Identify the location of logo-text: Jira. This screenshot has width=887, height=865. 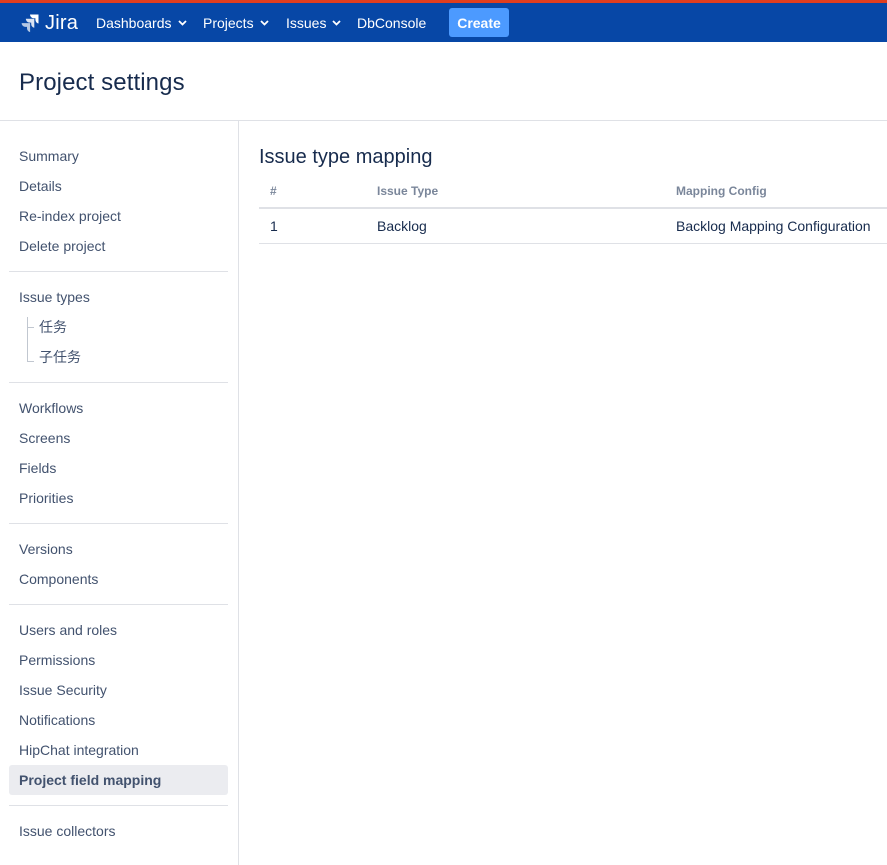
(62, 22).